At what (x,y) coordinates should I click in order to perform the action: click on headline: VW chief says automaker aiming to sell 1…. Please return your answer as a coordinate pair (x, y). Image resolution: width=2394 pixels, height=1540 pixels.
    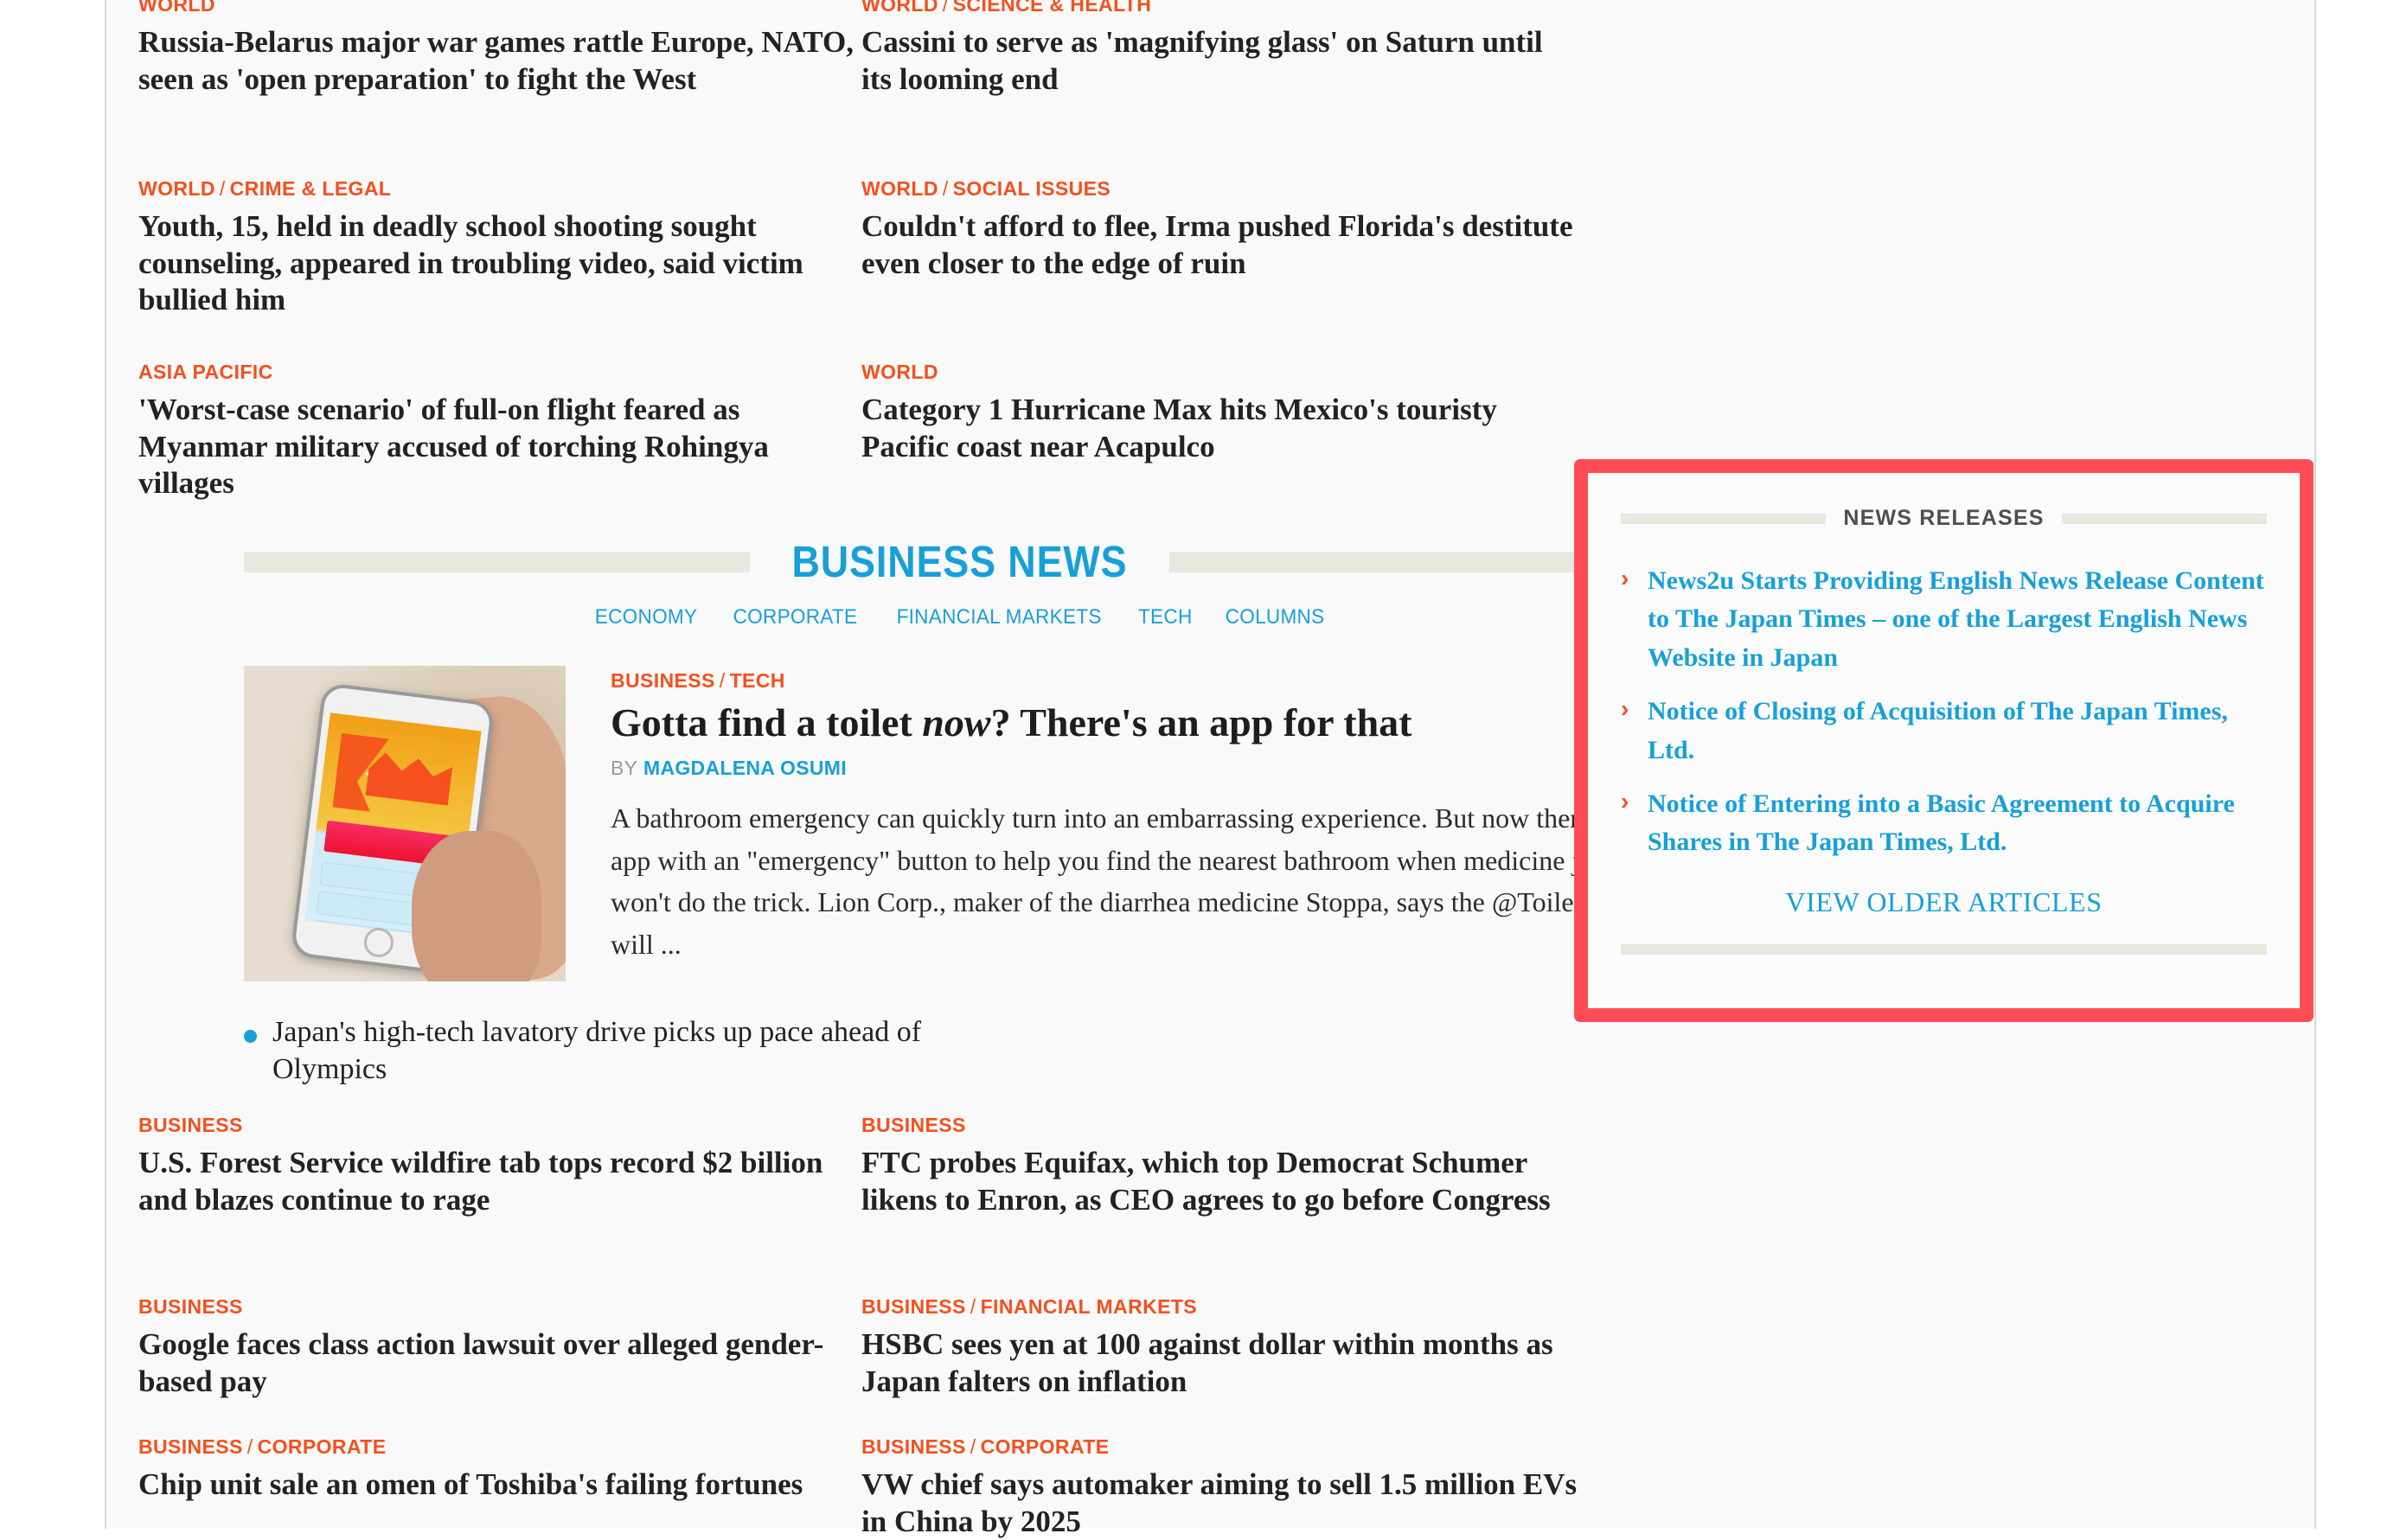
    Looking at the image, I should click on (1220, 1503).